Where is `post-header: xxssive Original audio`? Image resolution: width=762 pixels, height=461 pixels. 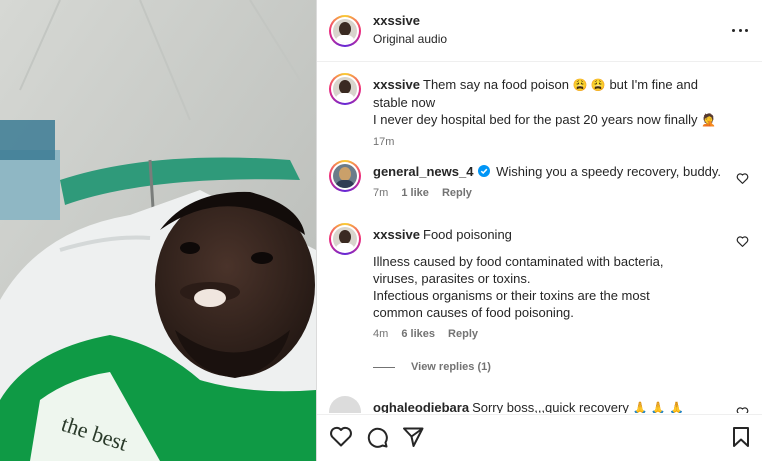
post-header: xxssive Original audio is located at coordinates (539, 31).